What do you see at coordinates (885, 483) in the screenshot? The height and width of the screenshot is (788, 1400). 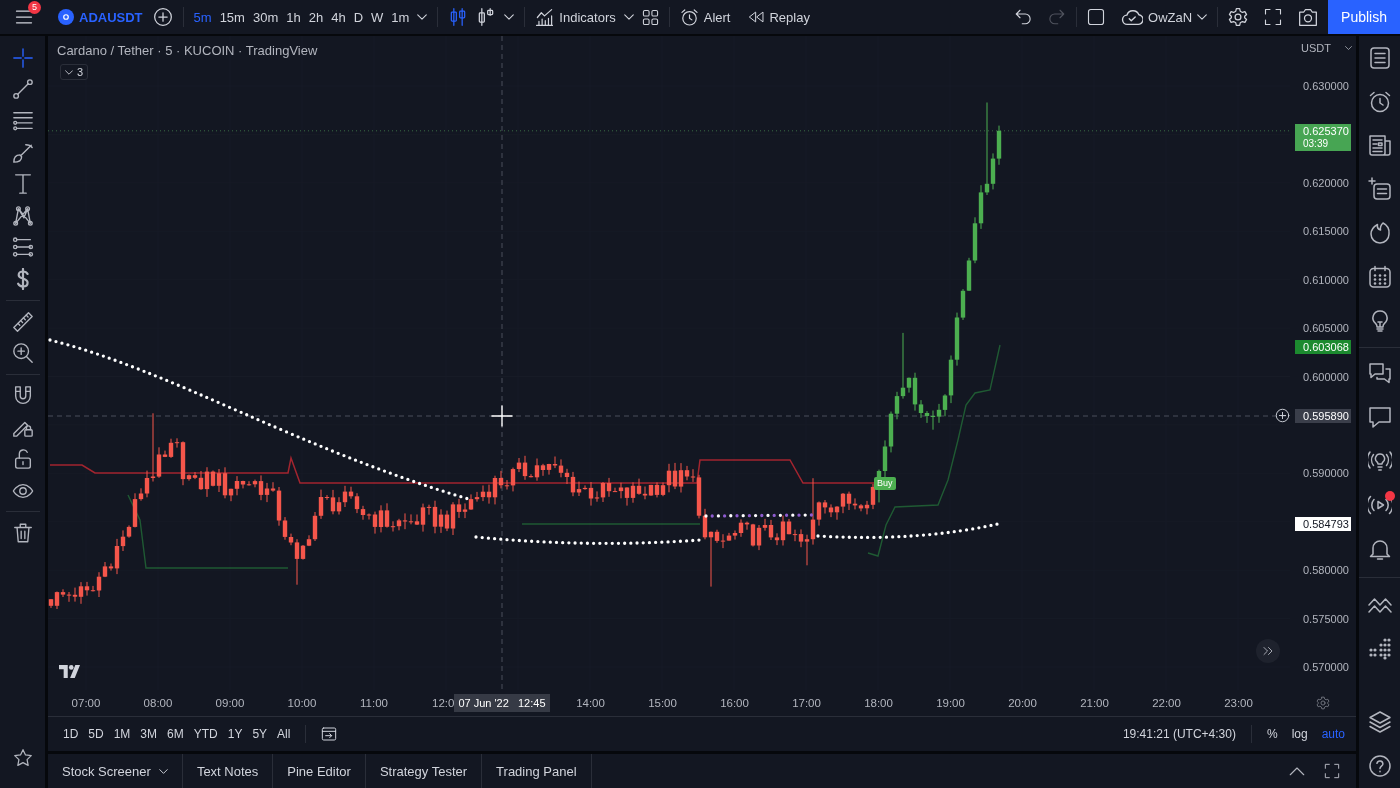 I see `buy-signal-label: Buy` at bounding box center [885, 483].